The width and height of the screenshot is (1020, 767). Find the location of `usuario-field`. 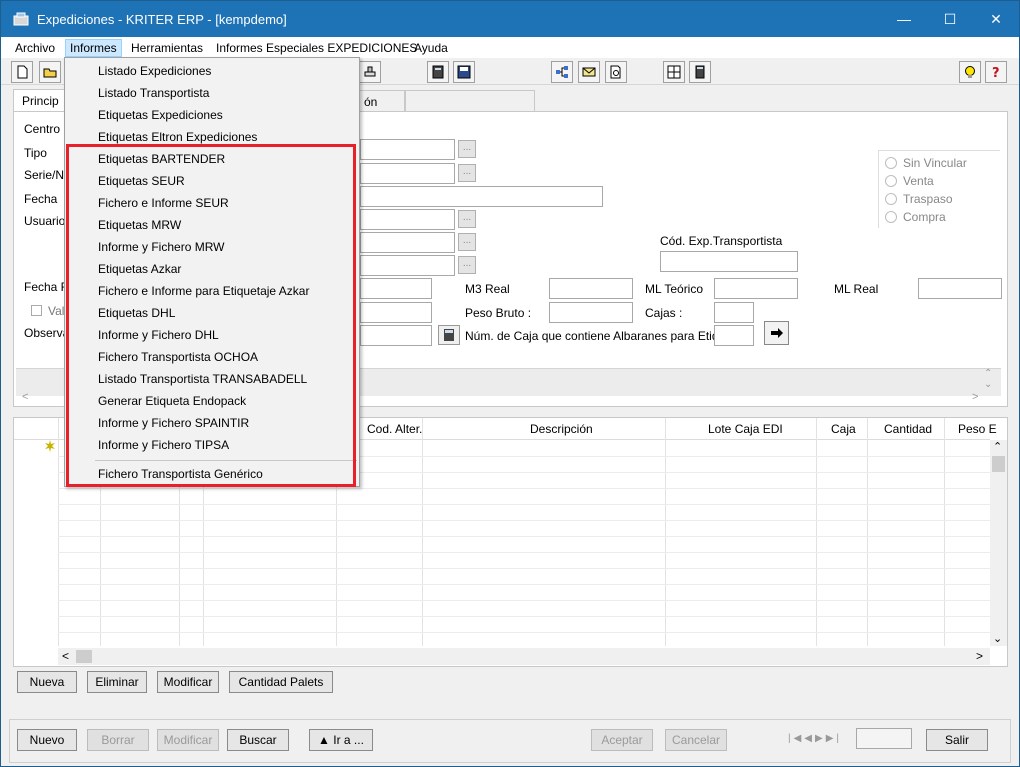

usuario-field is located at coordinates (407, 219).